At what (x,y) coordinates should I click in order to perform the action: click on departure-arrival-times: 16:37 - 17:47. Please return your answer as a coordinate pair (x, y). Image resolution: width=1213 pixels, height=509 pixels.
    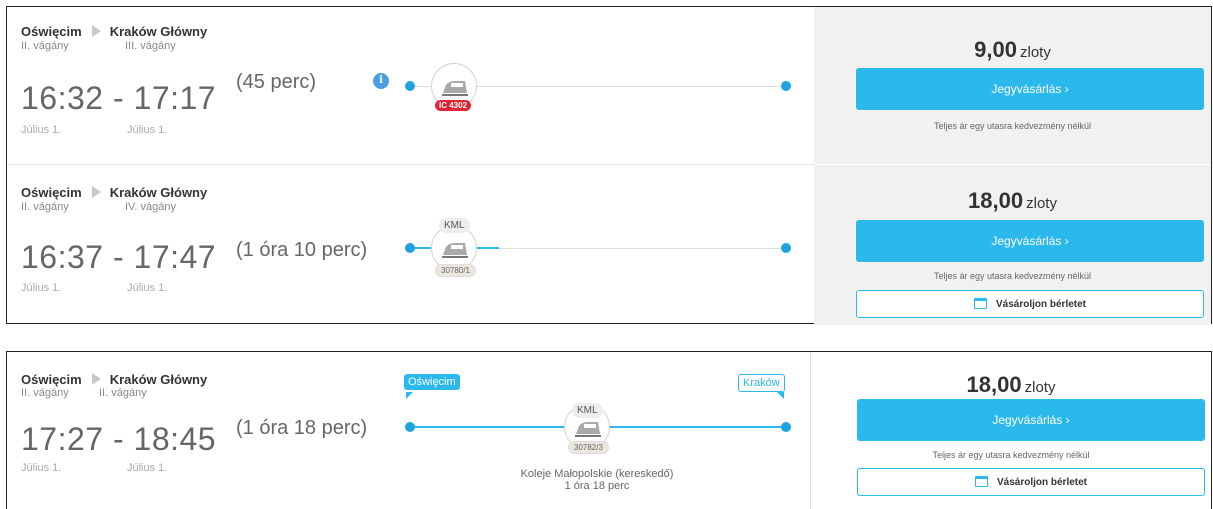
    Looking at the image, I should click on (119, 257).